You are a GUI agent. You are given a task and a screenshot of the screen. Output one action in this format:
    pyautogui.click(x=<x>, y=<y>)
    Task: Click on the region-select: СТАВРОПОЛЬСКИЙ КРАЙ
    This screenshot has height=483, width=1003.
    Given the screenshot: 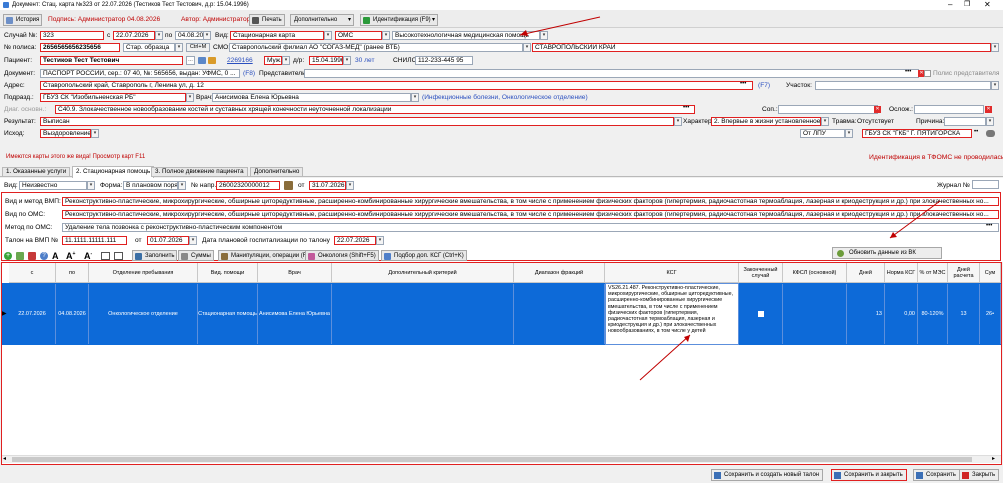 What is the action you would take?
    pyautogui.click(x=761, y=47)
    